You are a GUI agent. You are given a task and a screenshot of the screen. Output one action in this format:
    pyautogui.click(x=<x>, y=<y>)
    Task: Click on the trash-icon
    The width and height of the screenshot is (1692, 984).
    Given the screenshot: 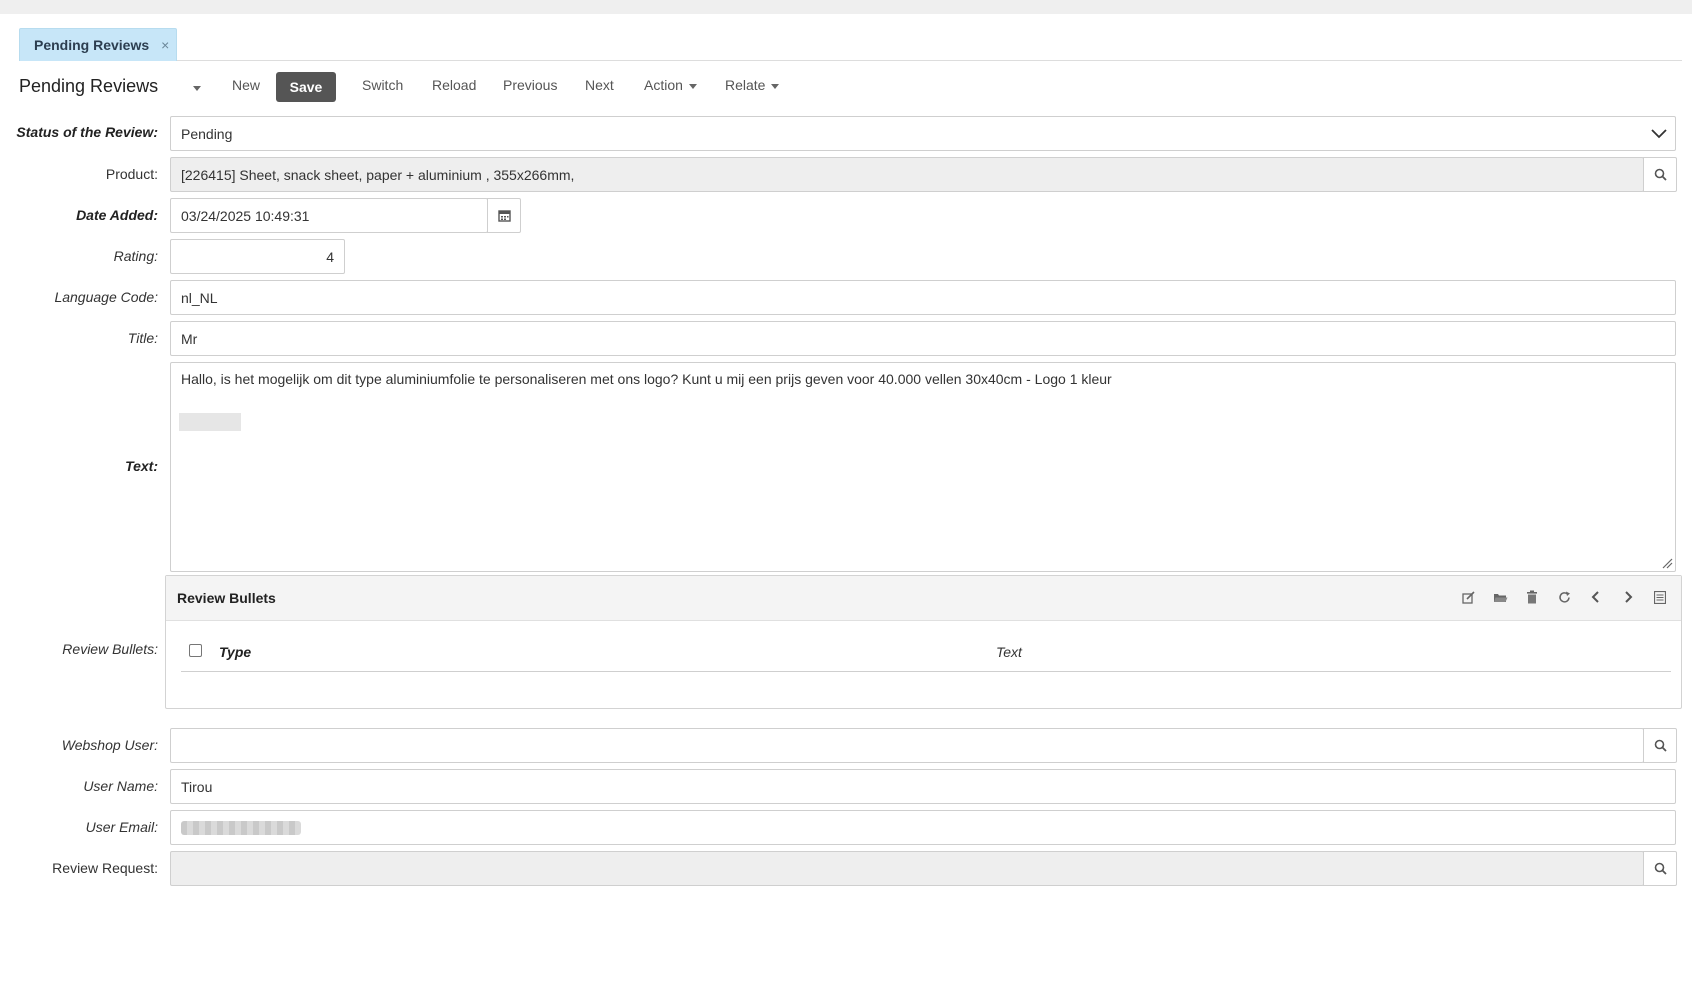 What is the action you would take?
    pyautogui.click(x=1532, y=597)
    